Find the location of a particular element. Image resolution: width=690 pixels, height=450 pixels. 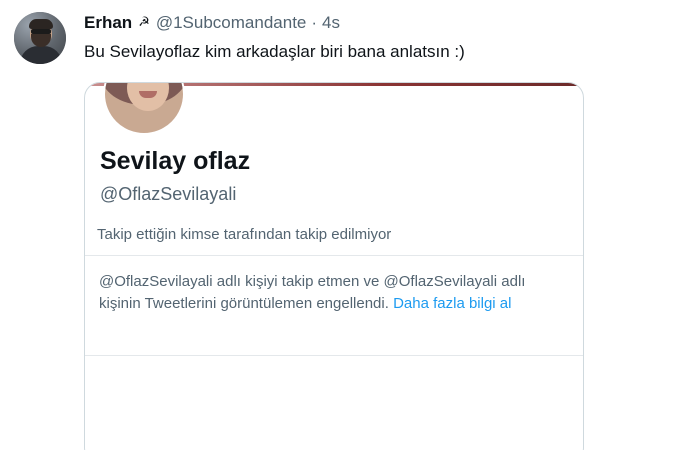

profile-avatar is located at coordinates (144, 109).